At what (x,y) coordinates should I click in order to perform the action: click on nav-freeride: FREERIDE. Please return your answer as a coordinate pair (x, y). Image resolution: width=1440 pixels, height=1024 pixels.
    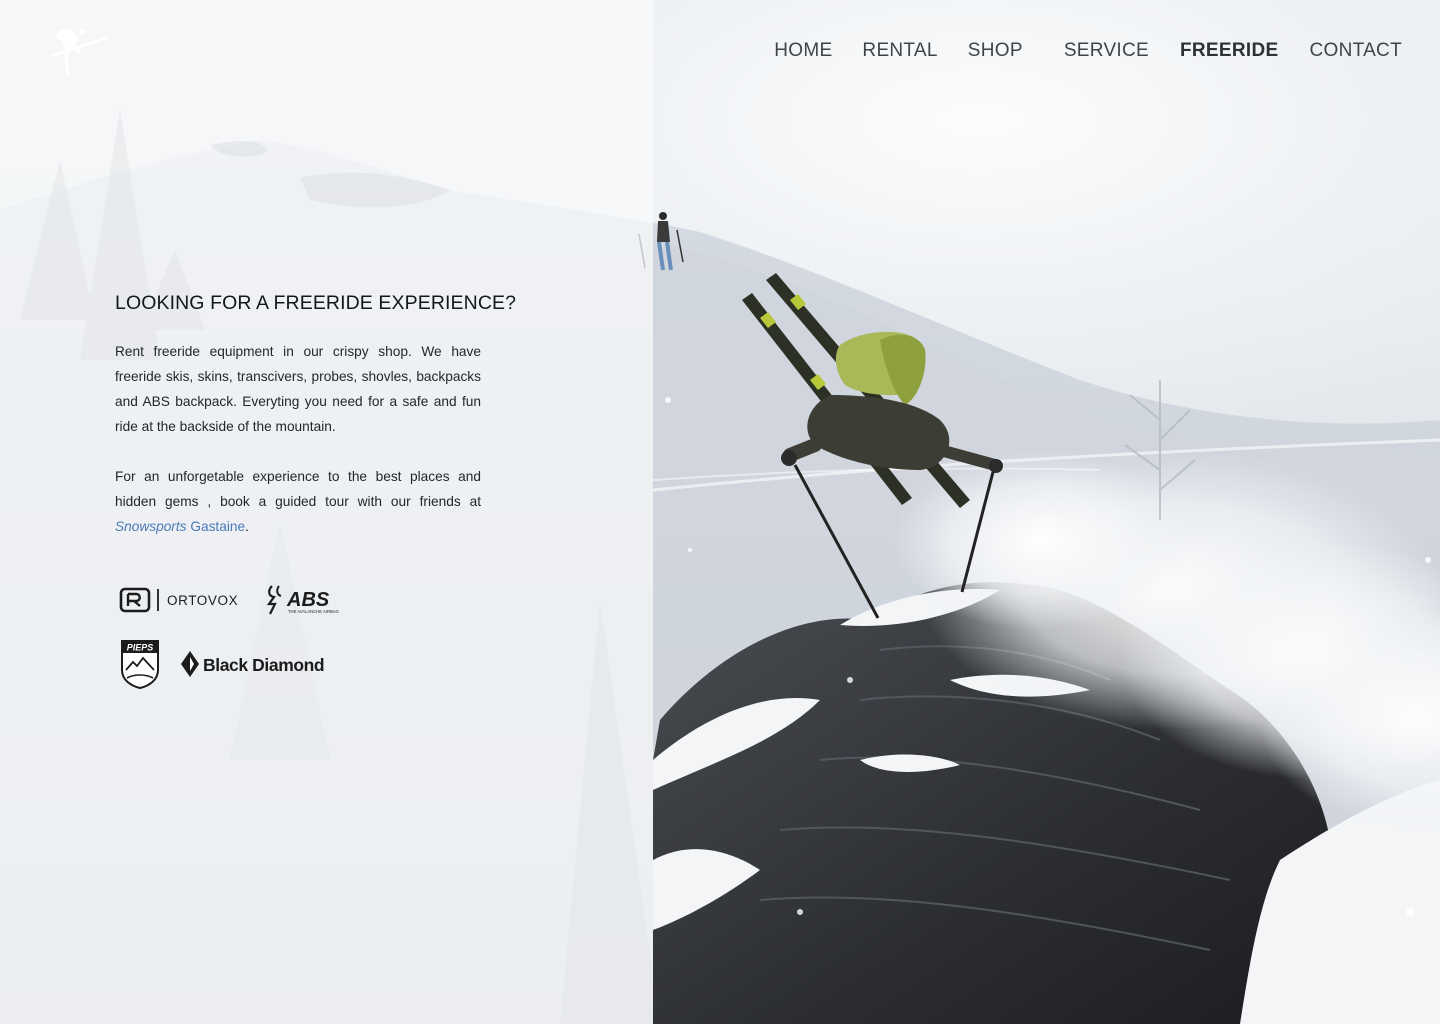
    Looking at the image, I should click on (1229, 51).